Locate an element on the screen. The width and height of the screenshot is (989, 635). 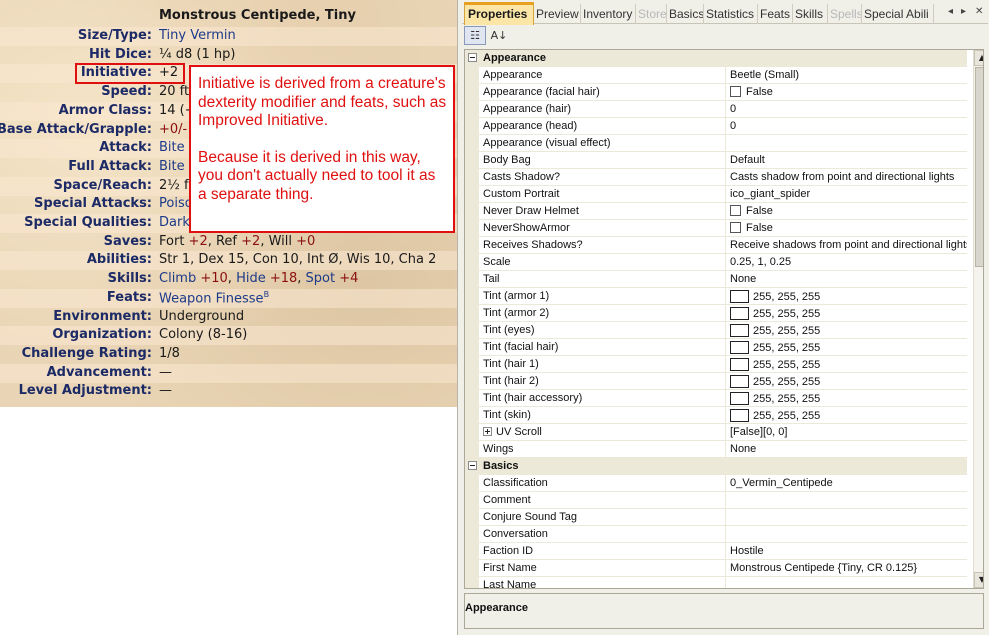
property-value: 0.25, 1, 0.25 is located at coordinates (846, 262).